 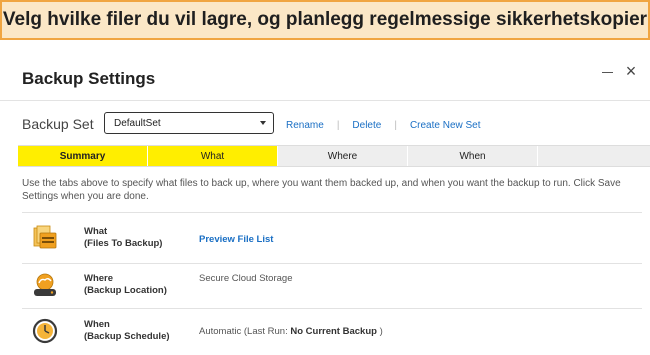 I want to click on what-title: What (Files To Backup), so click(x=123, y=237).